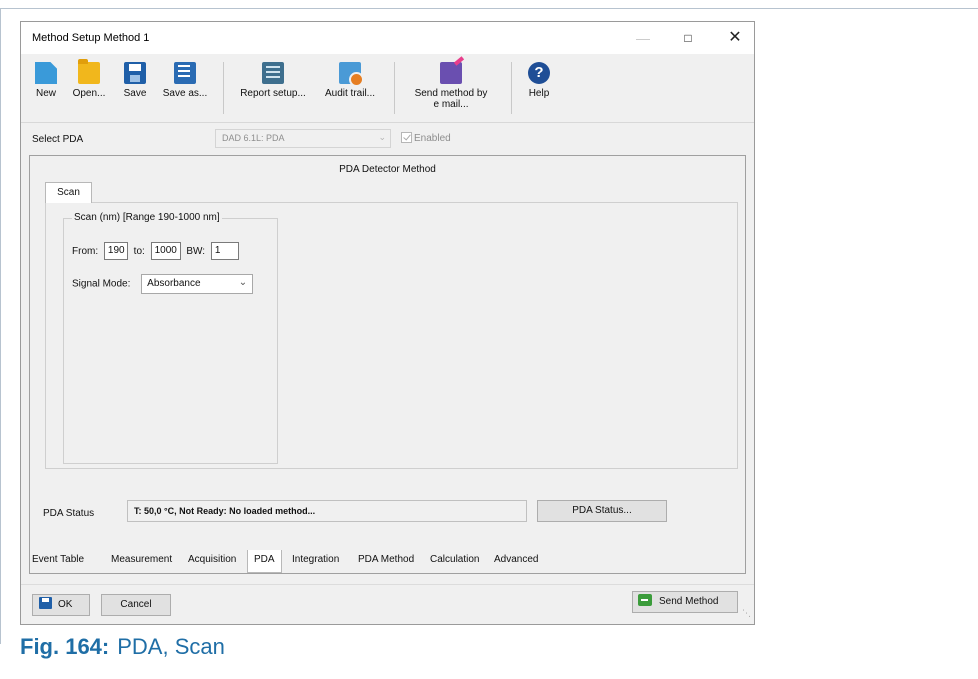 This screenshot has width=978, height=679. Describe the element at coordinates (539, 93) in the screenshot. I see `help-label: Help` at that location.